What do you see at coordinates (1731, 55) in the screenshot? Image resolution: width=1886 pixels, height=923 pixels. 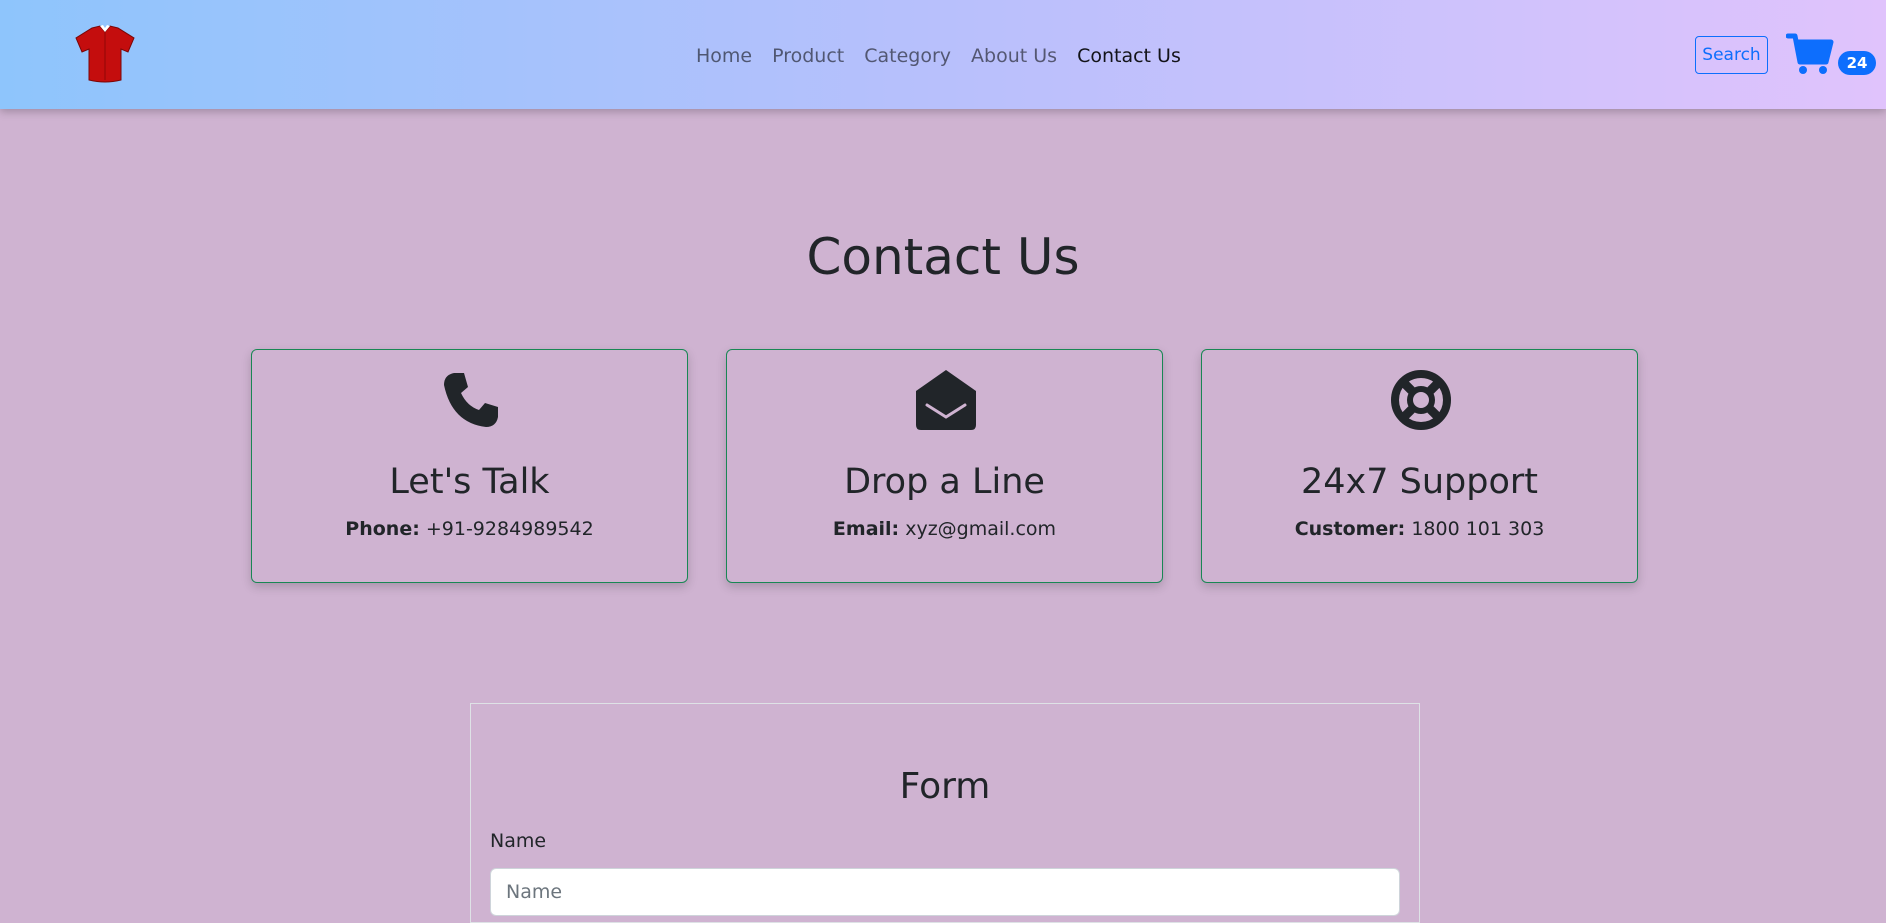 I see `search-button: Search` at bounding box center [1731, 55].